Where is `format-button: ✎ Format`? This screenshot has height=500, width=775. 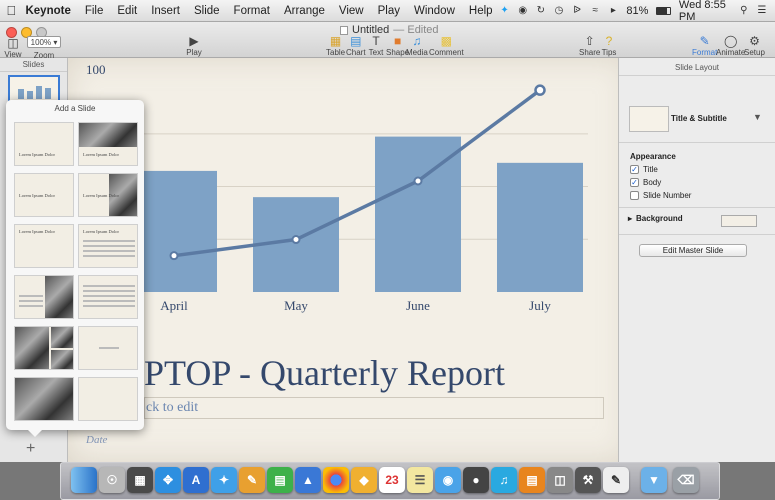 format-button: ✎ Format is located at coordinates (704, 45).